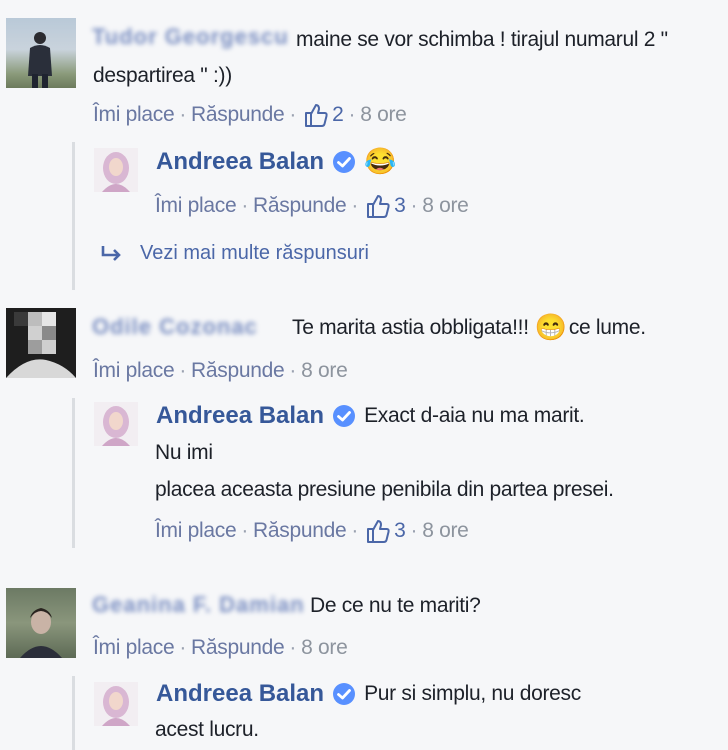 Image resolution: width=728 pixels, height=750 pixels. Describe the element at coordinates (550, 327) in the screenshot. I see `grinning-emoji: 😁` at that location.